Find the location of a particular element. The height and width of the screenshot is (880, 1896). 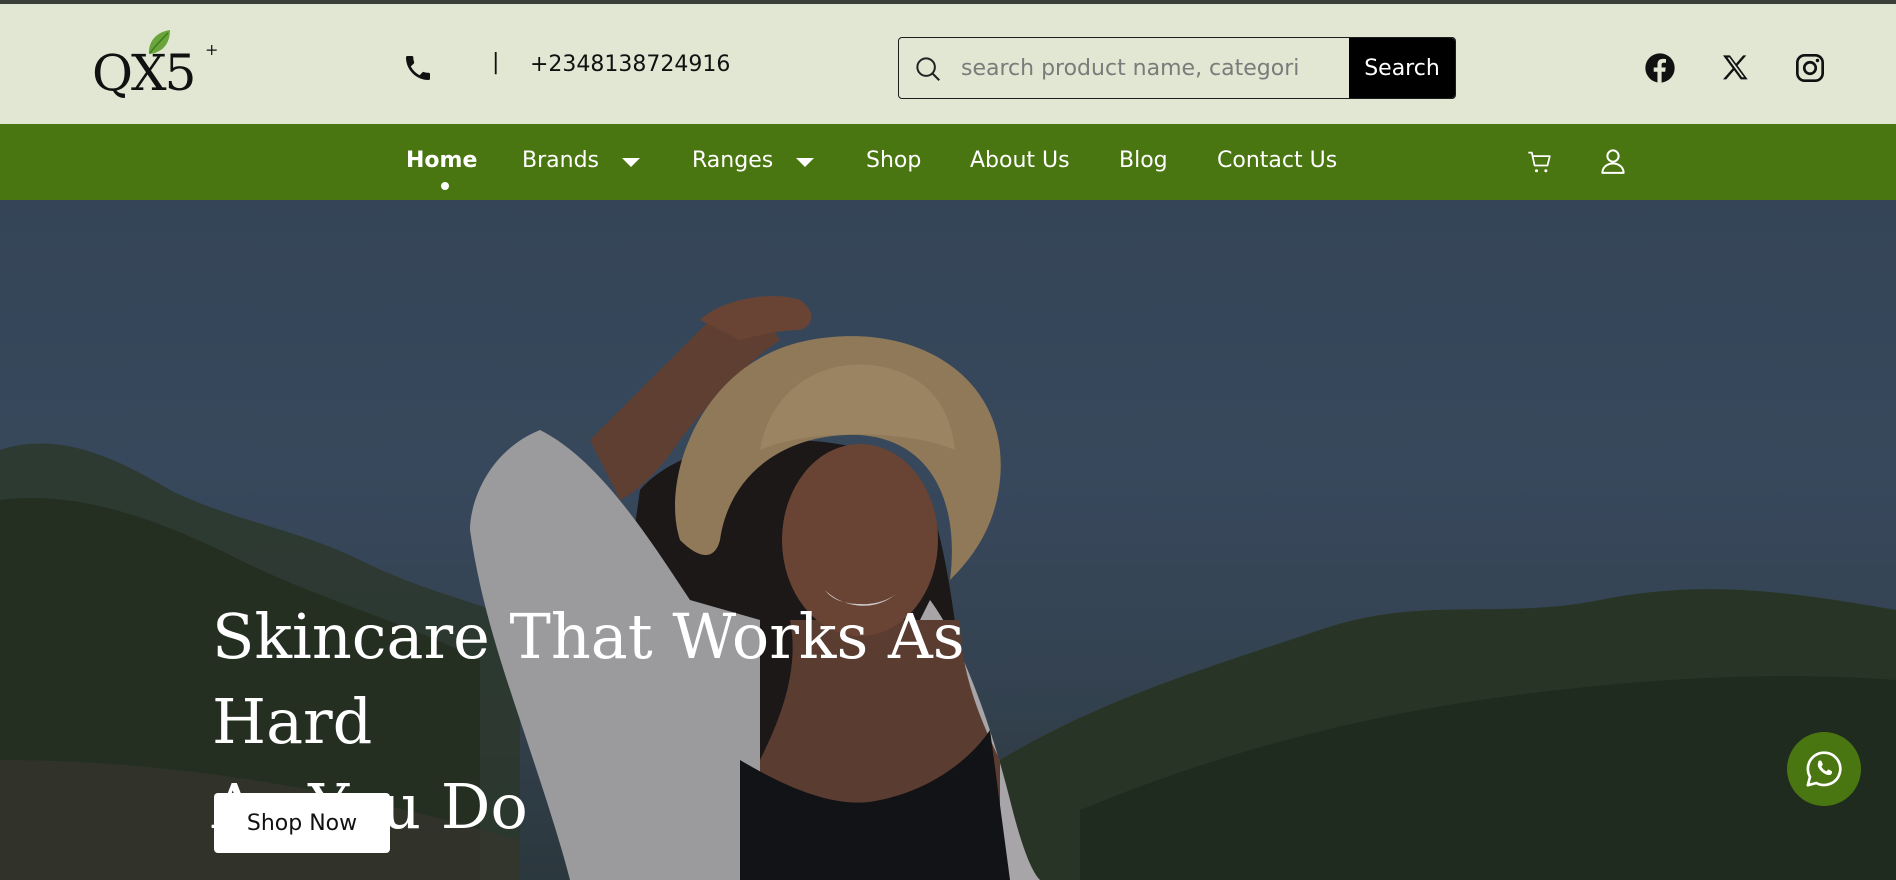

logo: QX5 + is located at coordinates (157, 70).